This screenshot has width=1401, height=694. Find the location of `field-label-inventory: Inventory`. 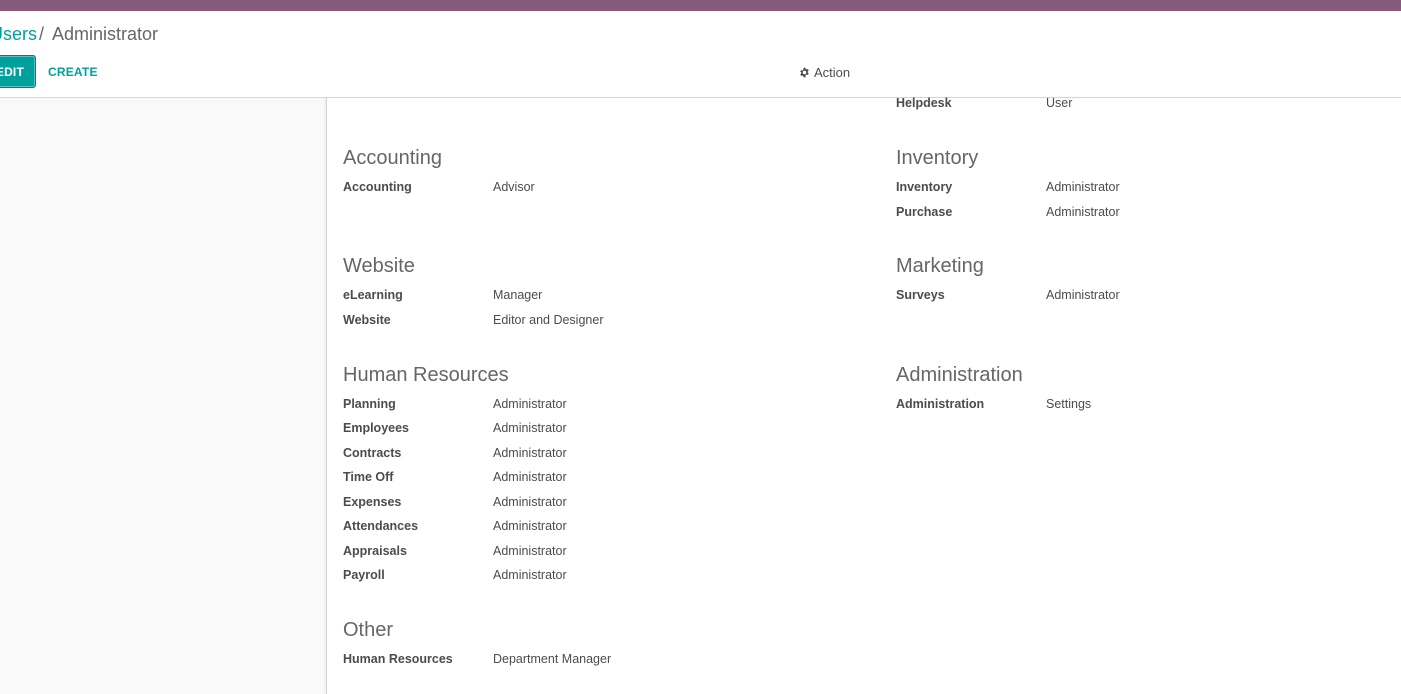

field-label-inventory: Inventory is located at coordinates (924, 187).